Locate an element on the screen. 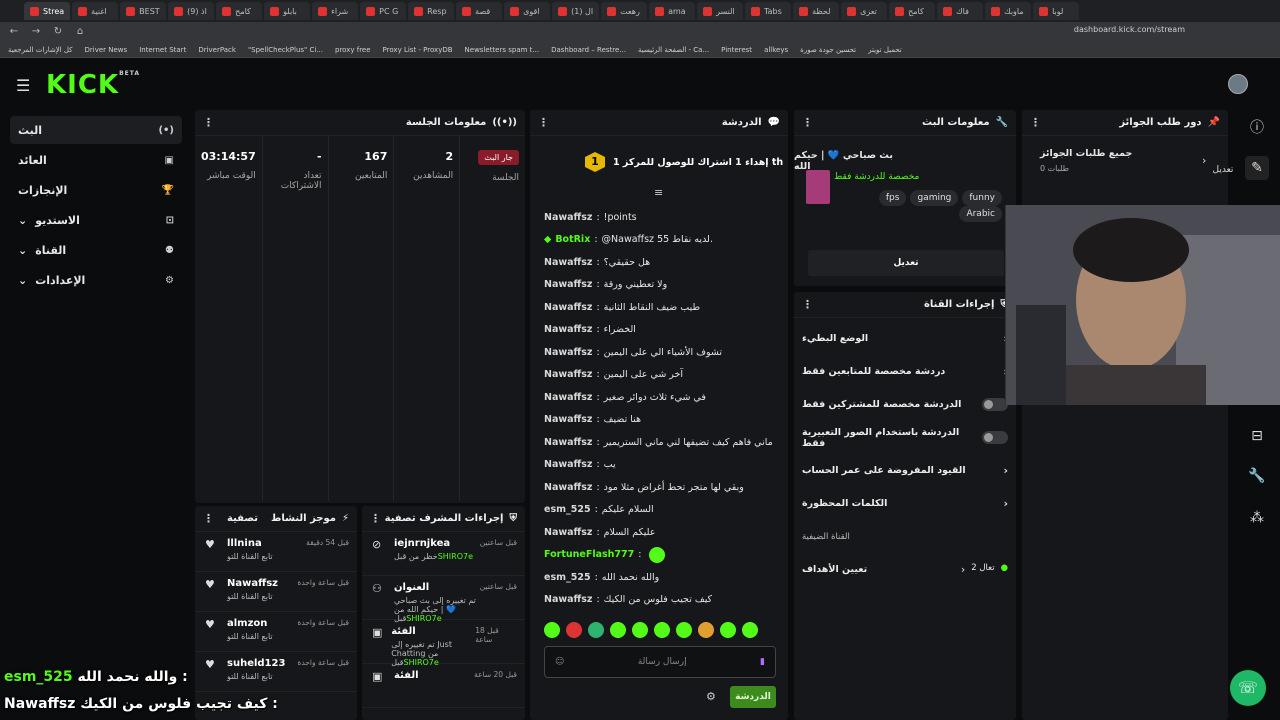 This screenshot has height=720, width=1280. browser-tab: اغنية is located at coordinates (95, 11).